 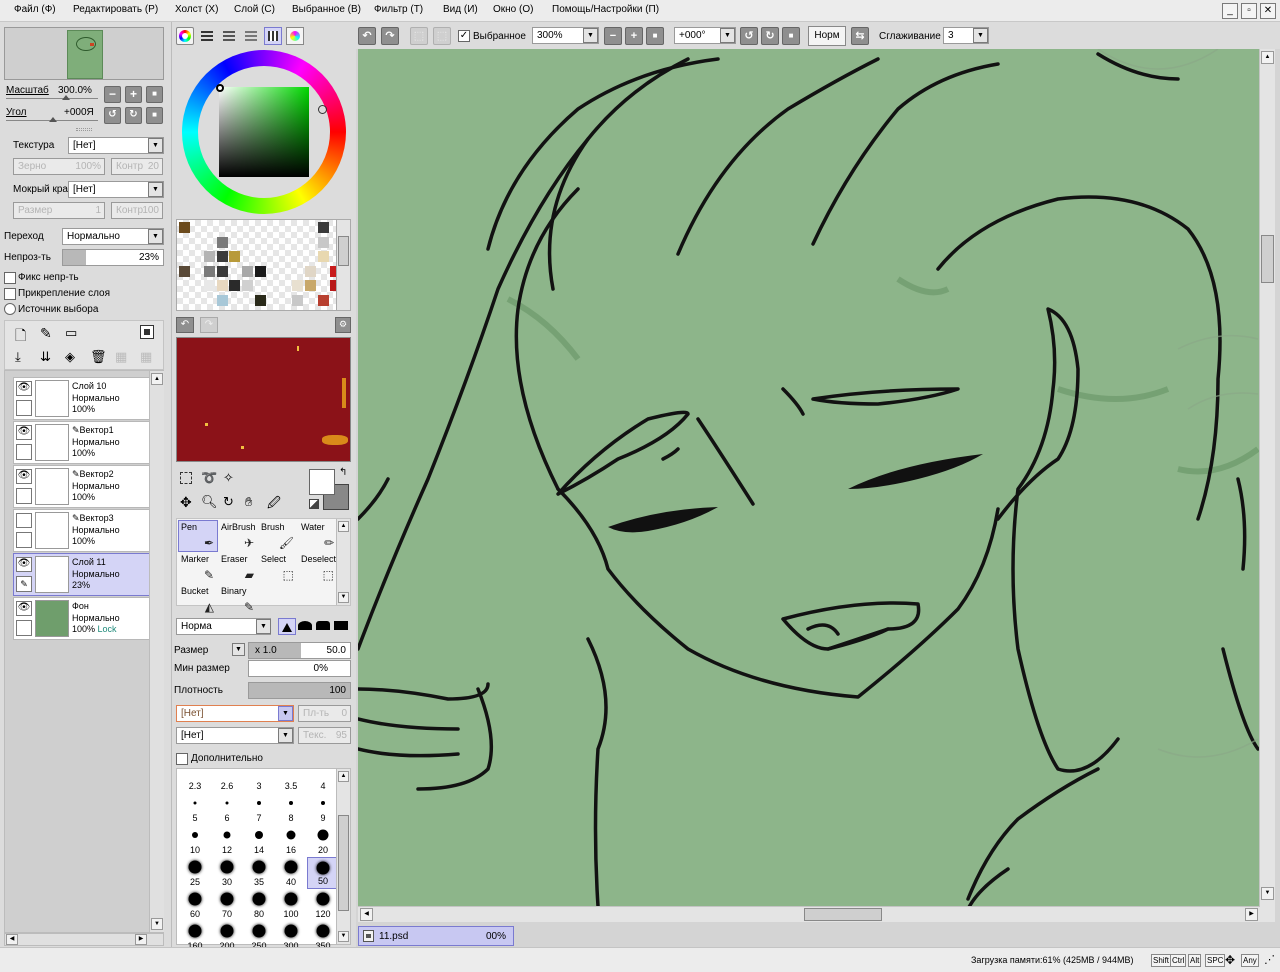 What do you see at coordinates (84, 939) in the screenshot?
I see `layer-list-hscroll: ◀ ▶` at bounding box center [84, 939].